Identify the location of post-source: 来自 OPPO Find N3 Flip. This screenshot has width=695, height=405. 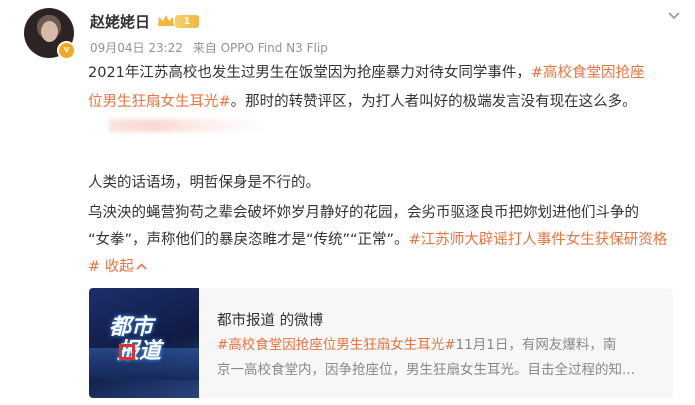
(260, 48).